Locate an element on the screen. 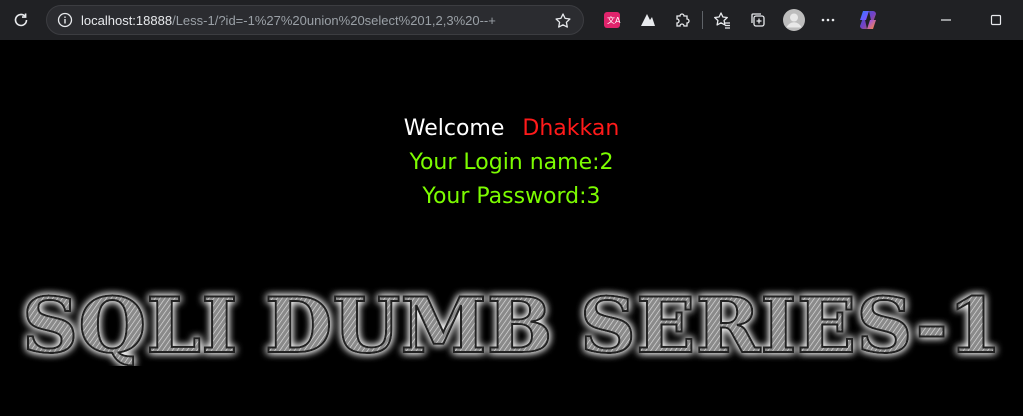  star-icon is located at coordinates (563, 21).